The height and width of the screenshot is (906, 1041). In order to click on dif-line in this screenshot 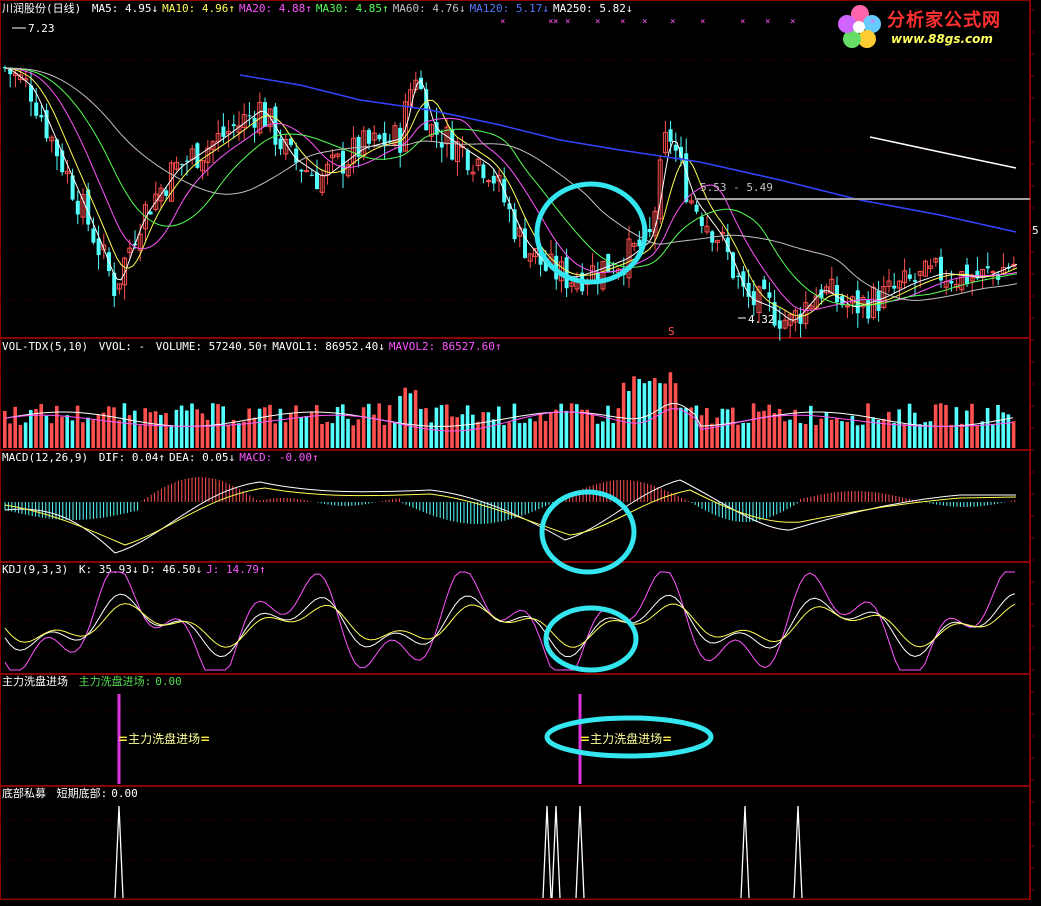, I will do `click(510, 516)`.